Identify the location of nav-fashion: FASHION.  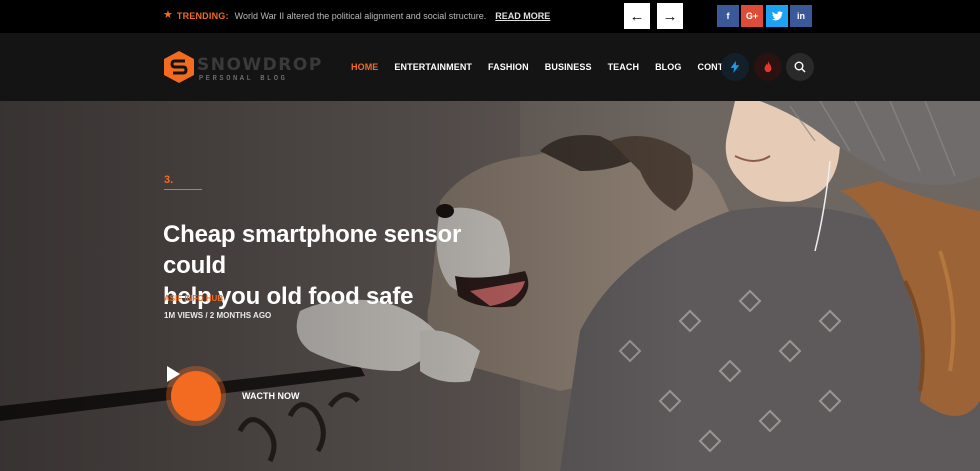
(508, 67).